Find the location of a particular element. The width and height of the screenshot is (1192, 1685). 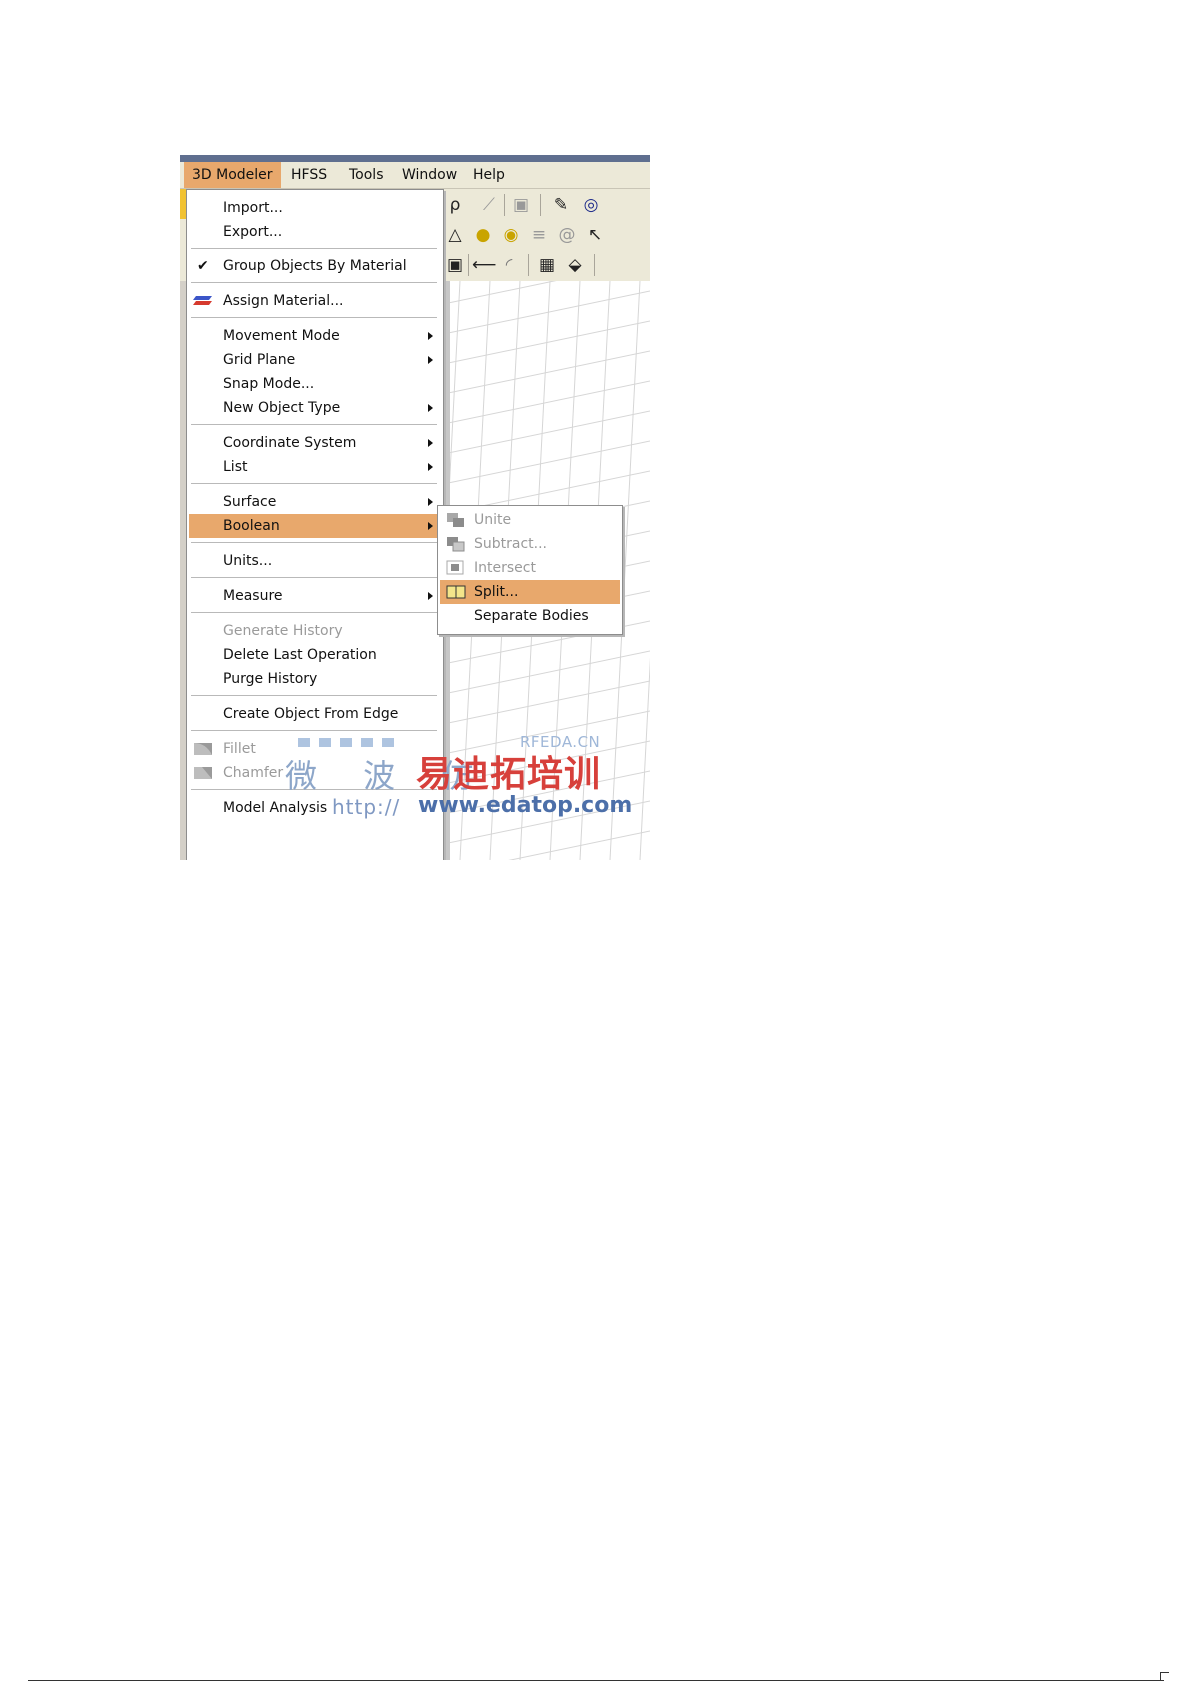

spiral-icon: @ is located at coordinates (567, 235).